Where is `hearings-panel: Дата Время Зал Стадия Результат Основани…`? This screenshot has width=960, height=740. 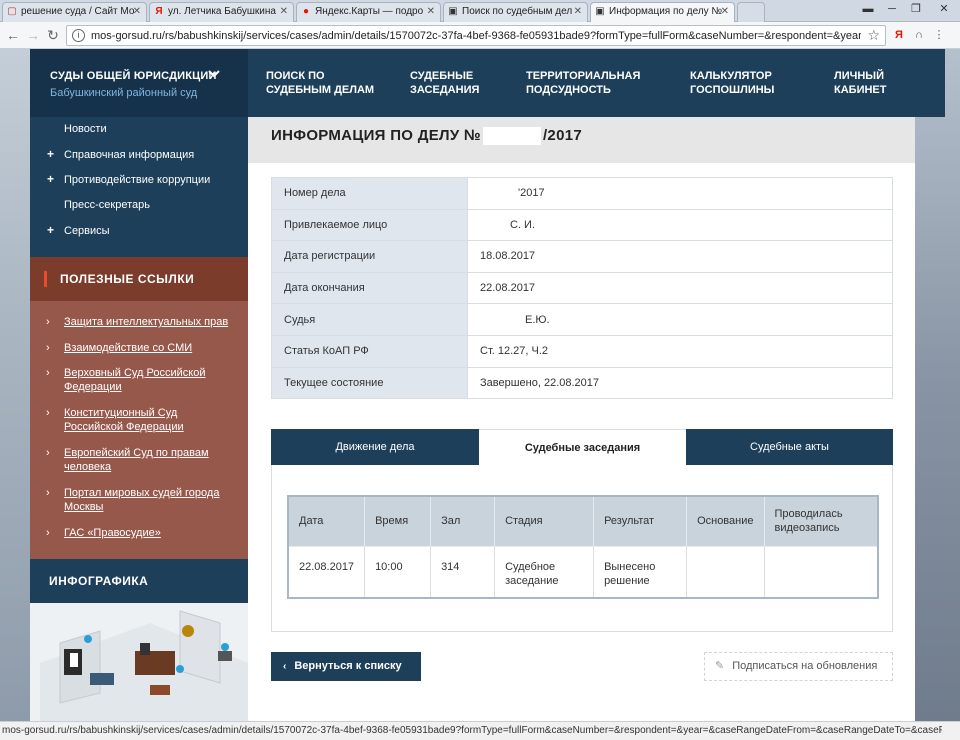
hearings-panel: Дата Время Зал Стадия Результат Основани… is located at coordinates (582, 548).